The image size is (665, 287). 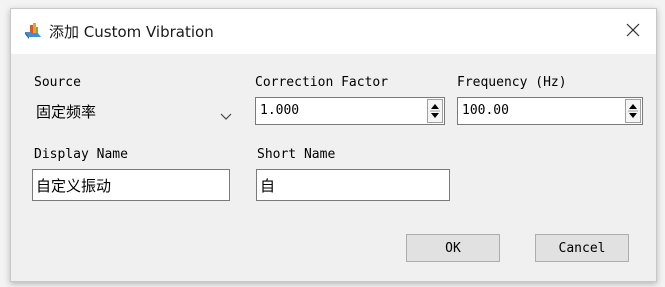 I want to click on close-icon, so click(x=633, y=31).